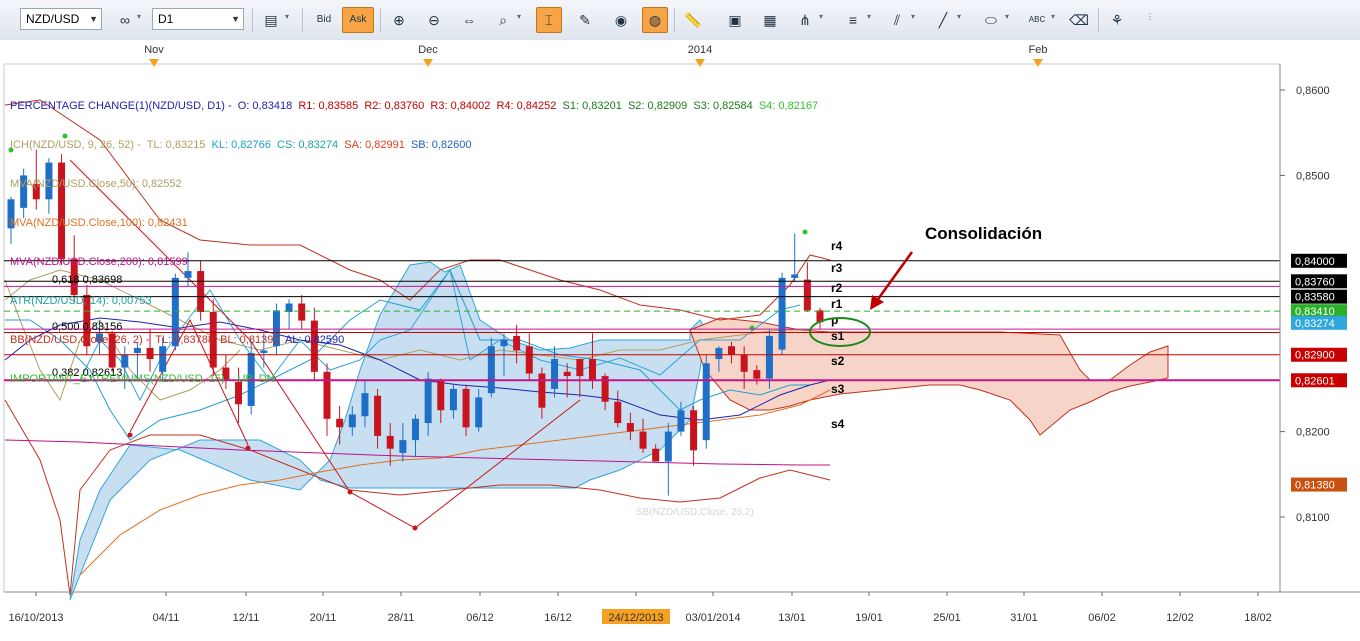 The width and height of the screenshot is (1360, 641). What do you see at coordinates (1102, 618) in the screenshot?
I see `date-tick-label: 06/02` at bounding box center [1102, 618].